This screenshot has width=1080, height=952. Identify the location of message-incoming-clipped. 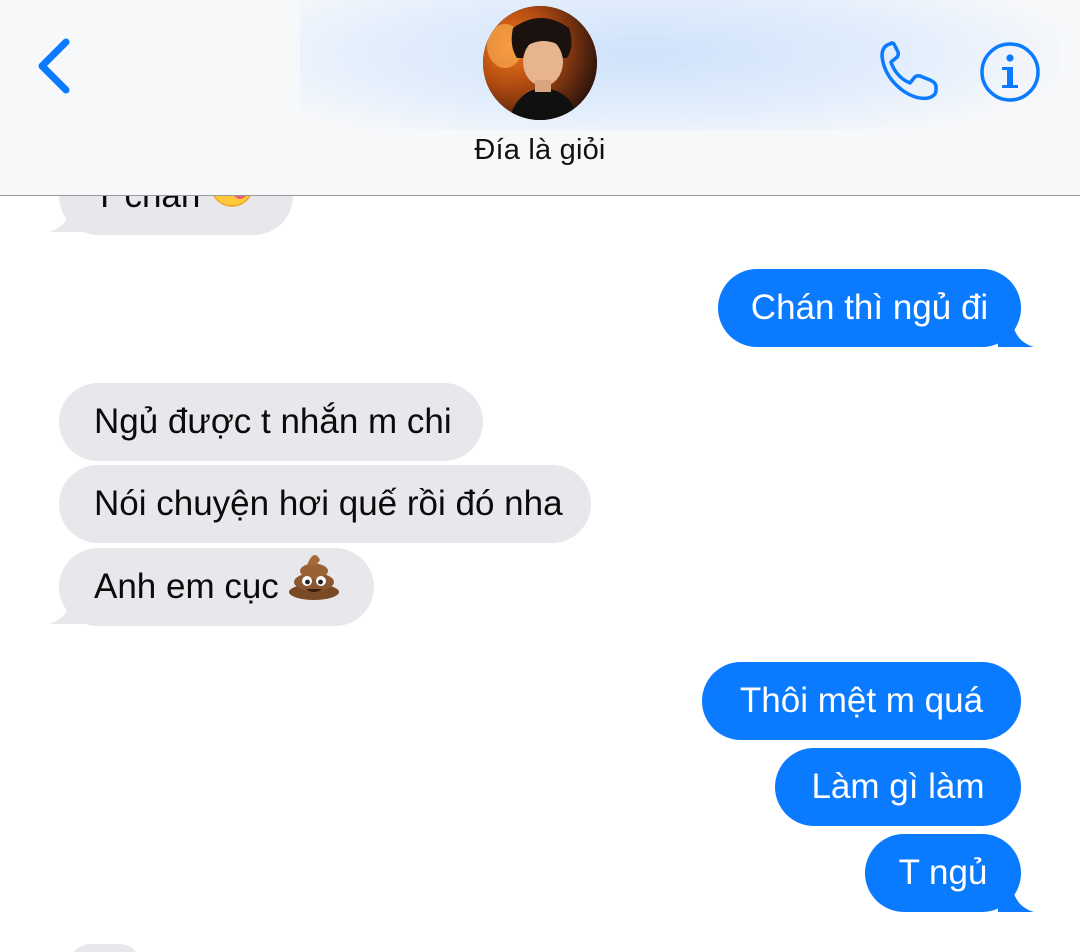
(105, 948).